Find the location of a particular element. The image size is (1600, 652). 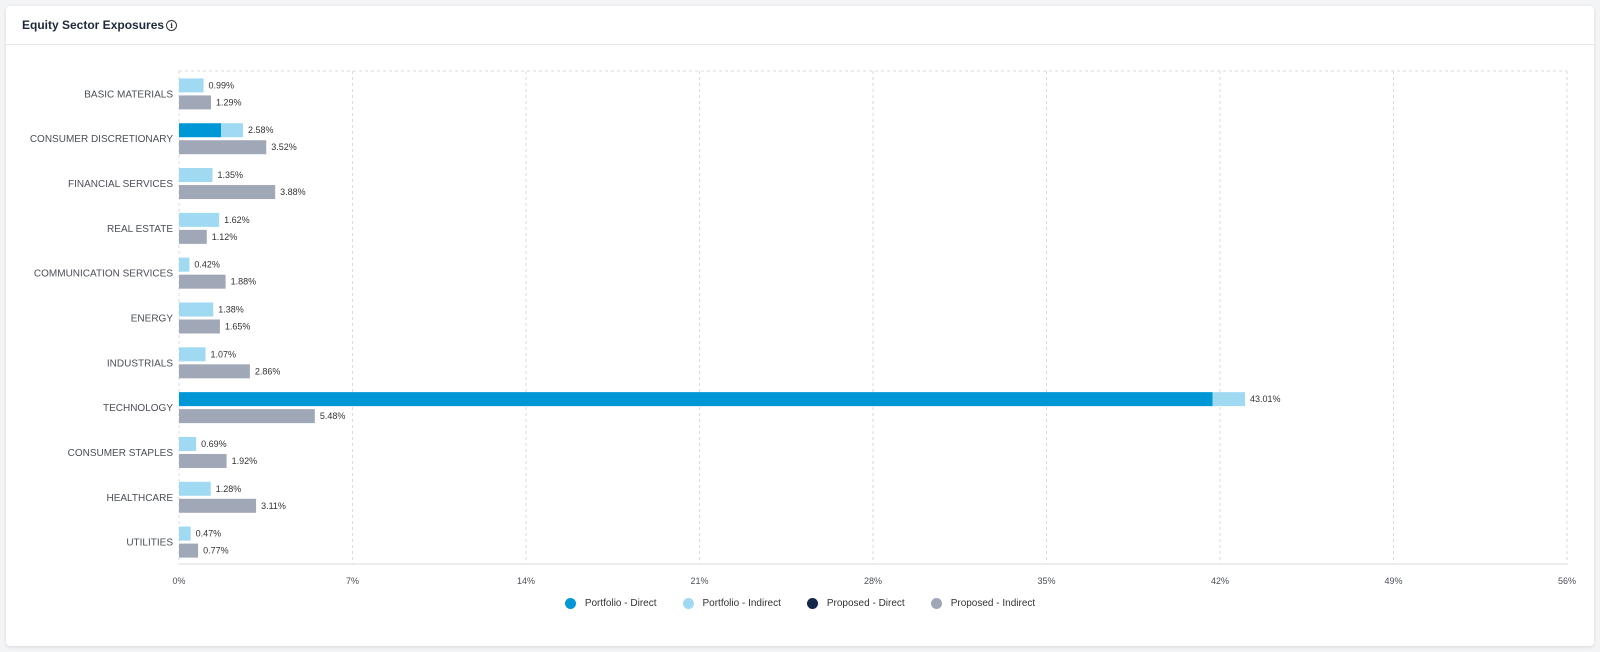

data-label-proposed: 1.88% is located at coordinates (244, 282).